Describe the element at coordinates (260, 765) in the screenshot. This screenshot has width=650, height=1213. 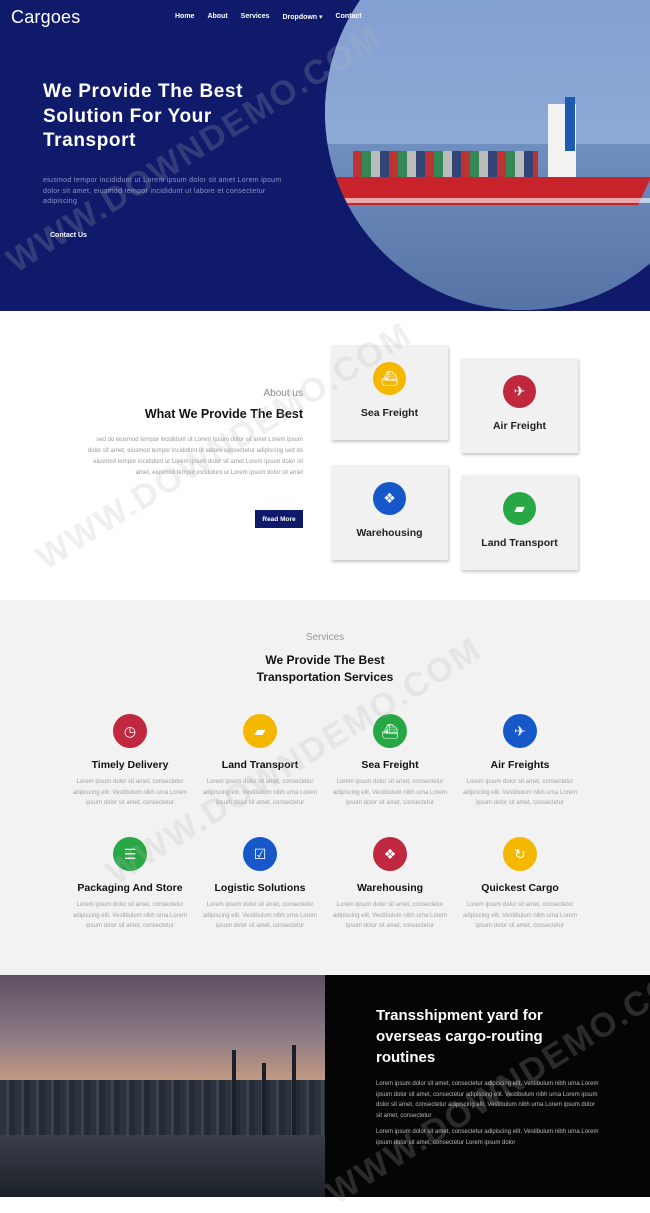
I see `service-name: Land Transport` at that location.